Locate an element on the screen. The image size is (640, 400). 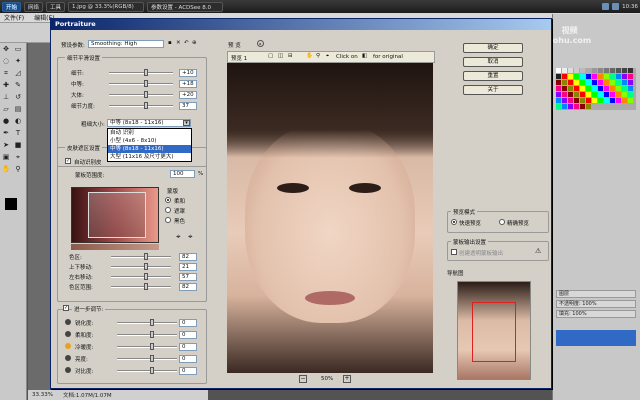
cancel-button: 取消 is located at coordinates (493, 62).